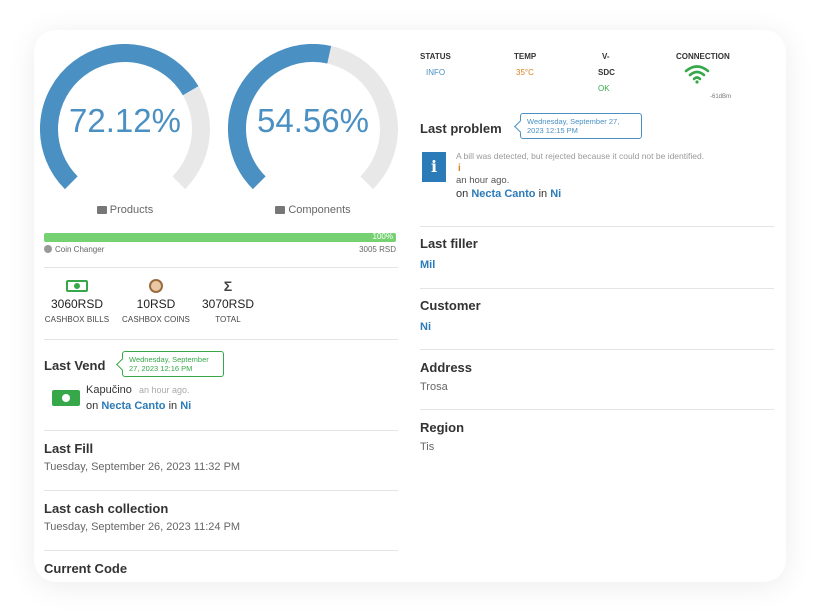 The image size is (828, 614). What do you see at coordinates (133, 406) in the screenshot?
I see `last-vend-location-link: Necta Canto` at bounding box center [133, 406].